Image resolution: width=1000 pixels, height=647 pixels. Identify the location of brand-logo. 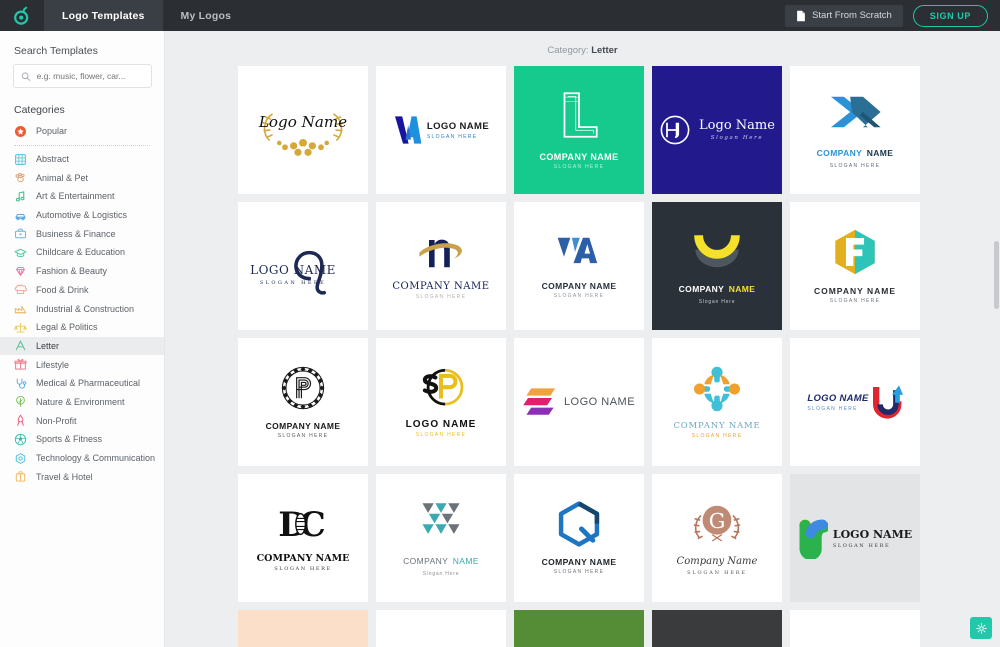
(22, 15).